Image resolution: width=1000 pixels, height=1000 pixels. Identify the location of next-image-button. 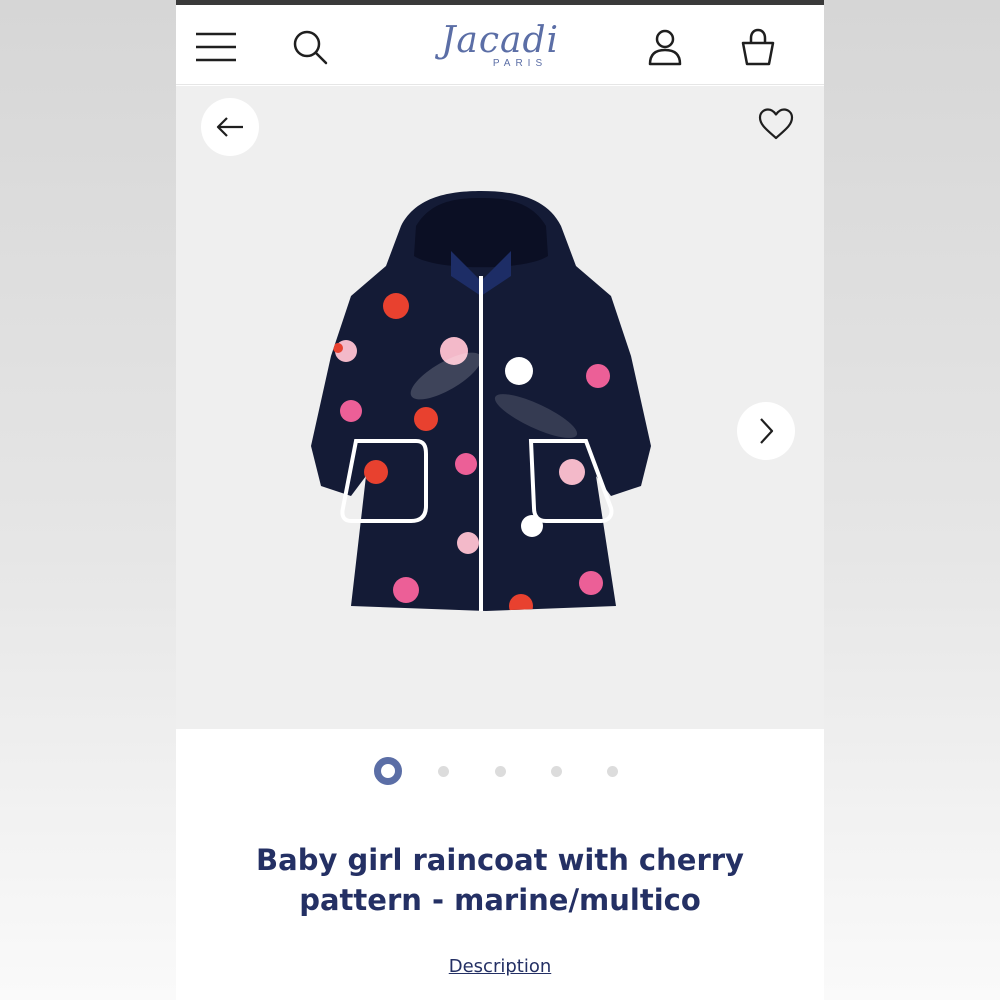
(766, 431).